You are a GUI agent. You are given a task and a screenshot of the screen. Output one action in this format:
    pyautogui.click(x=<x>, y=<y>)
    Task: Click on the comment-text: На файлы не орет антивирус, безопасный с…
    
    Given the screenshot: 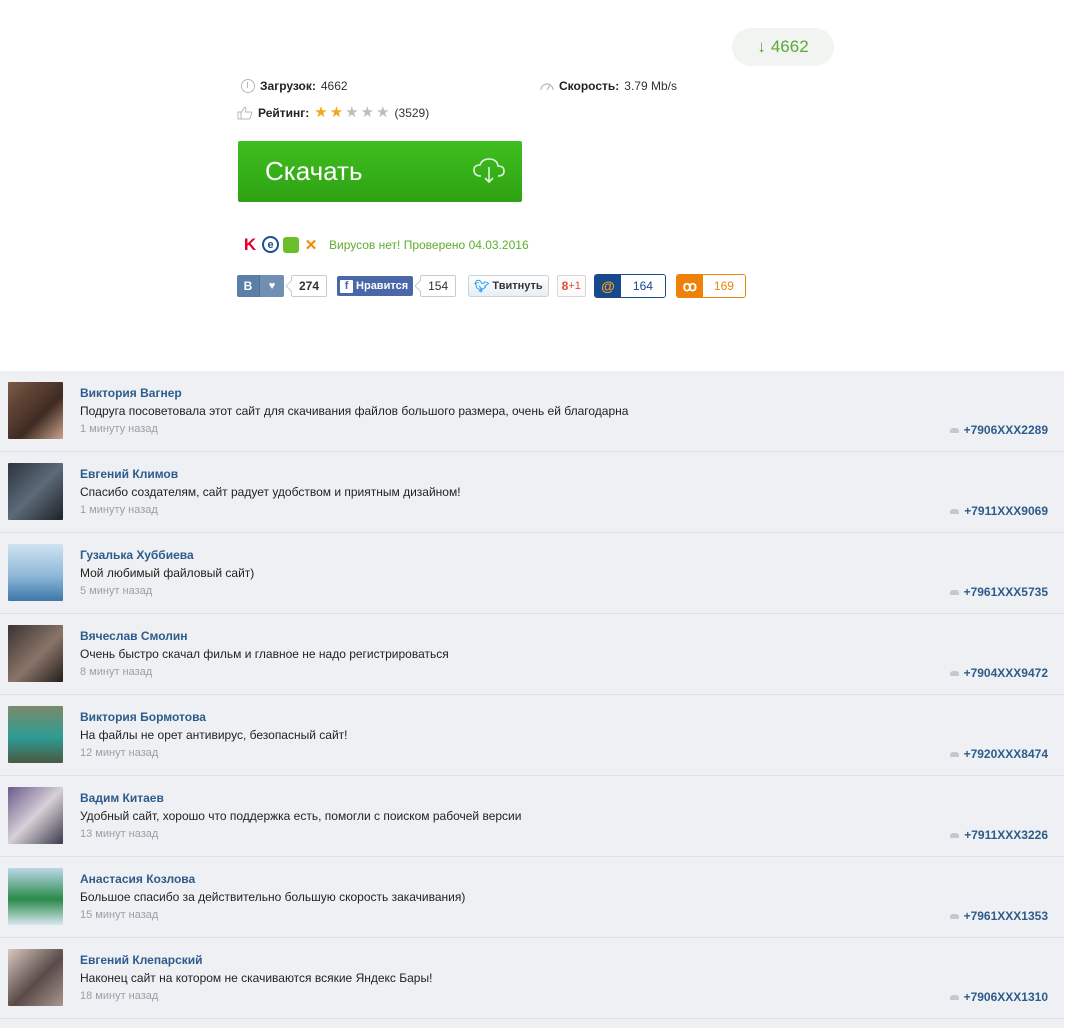 What is the action you would take?
    pyautogui.click(x=214, y=735)
    